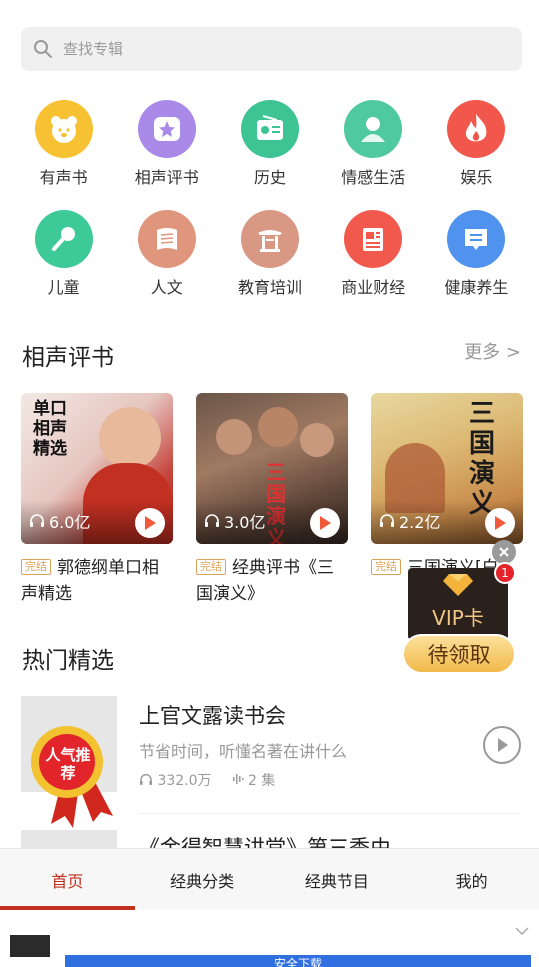  What do you see at coordinates (184, 781) in the screenshot?
I see `play-count-value: 332.0万` at bounding box center [184, 781].